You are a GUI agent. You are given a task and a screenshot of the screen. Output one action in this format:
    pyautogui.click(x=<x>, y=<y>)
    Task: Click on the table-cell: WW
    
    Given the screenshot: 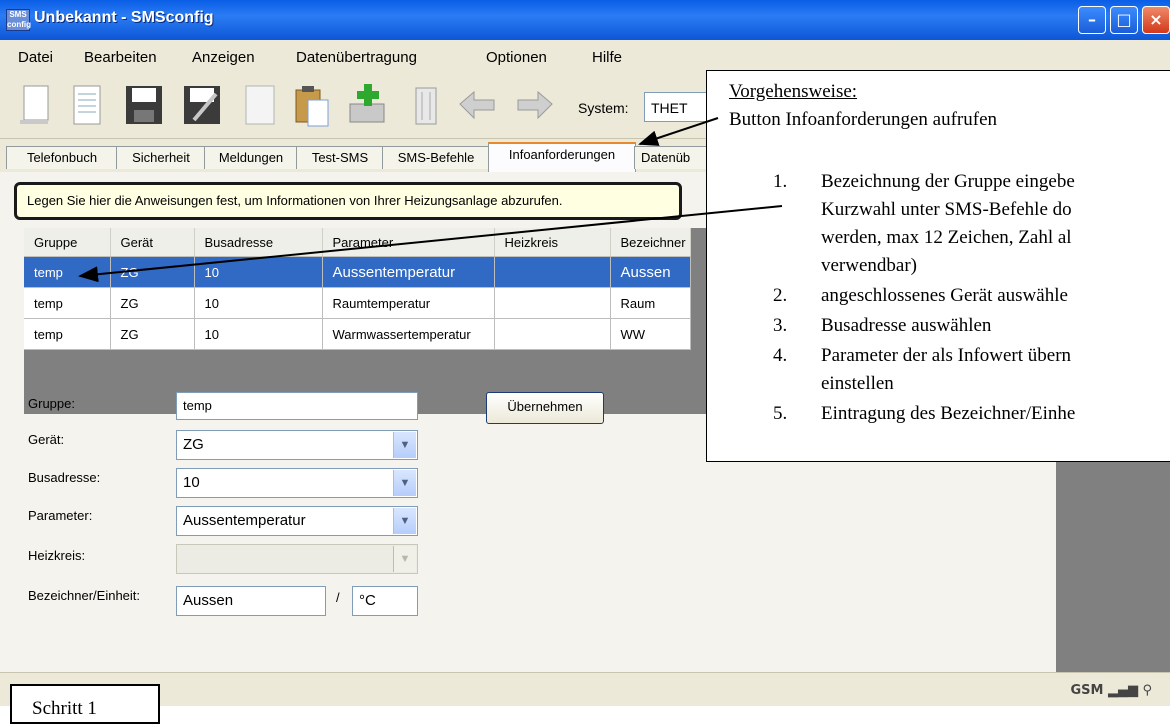 What is the action you would take?
    pyautogui.click(x=650, y=334)
    